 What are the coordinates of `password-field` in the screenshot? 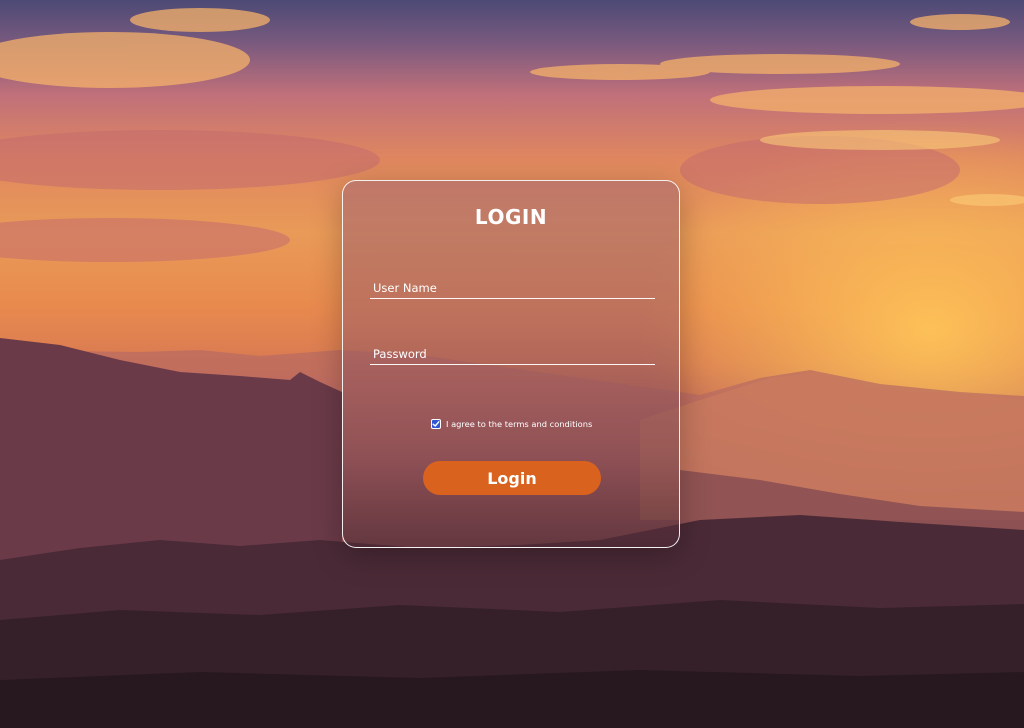 It's located at (512, 350).